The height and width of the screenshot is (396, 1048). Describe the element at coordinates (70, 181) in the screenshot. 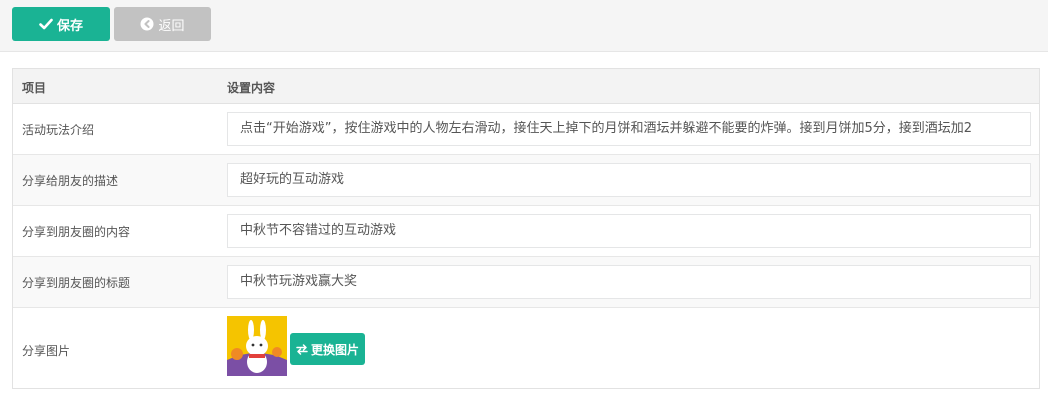

I see `row-label: 分享给朋友的描述` at that location.